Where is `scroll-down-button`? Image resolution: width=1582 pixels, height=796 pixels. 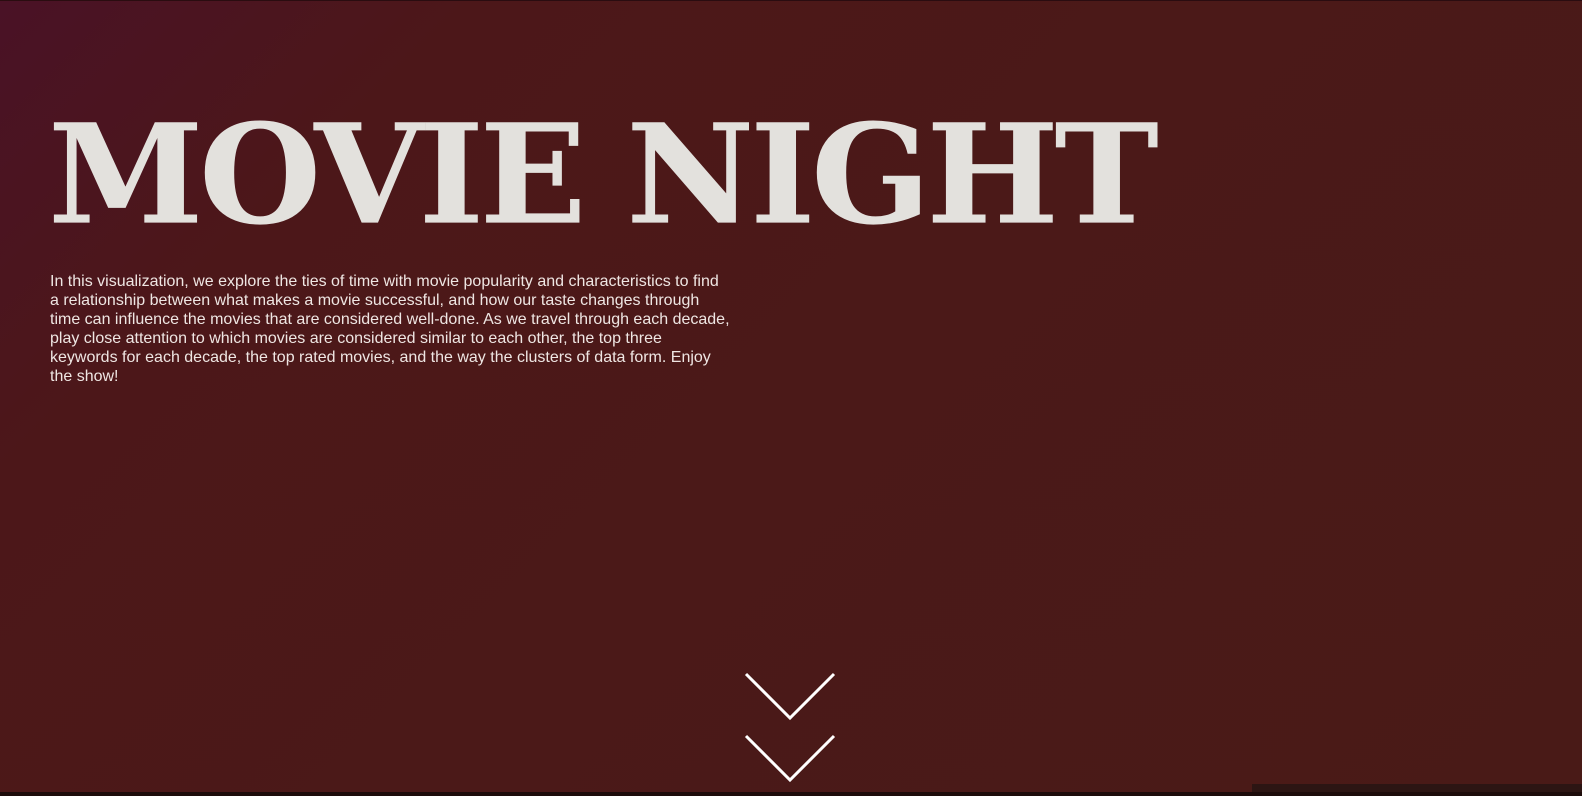
scroll-down-button is located at coordinates (792, 728).